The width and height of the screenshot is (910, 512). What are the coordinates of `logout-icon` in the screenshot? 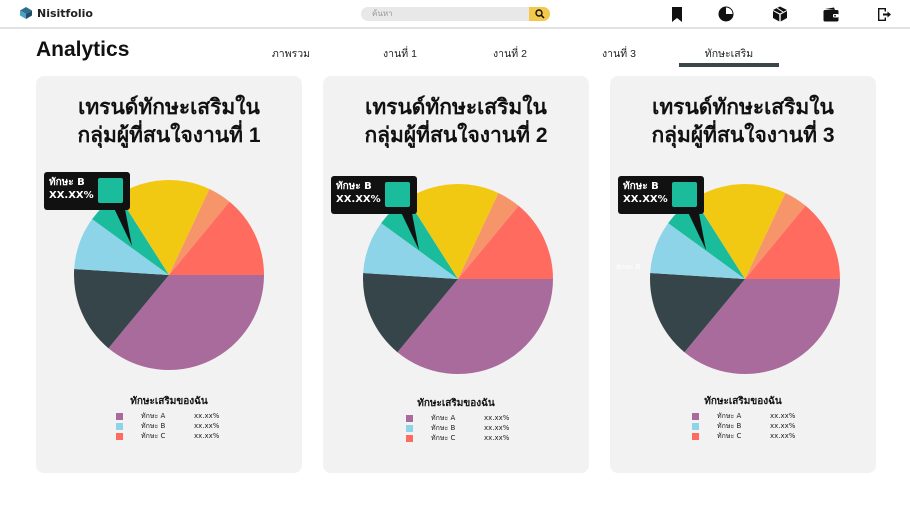 It's located at (884, 14).